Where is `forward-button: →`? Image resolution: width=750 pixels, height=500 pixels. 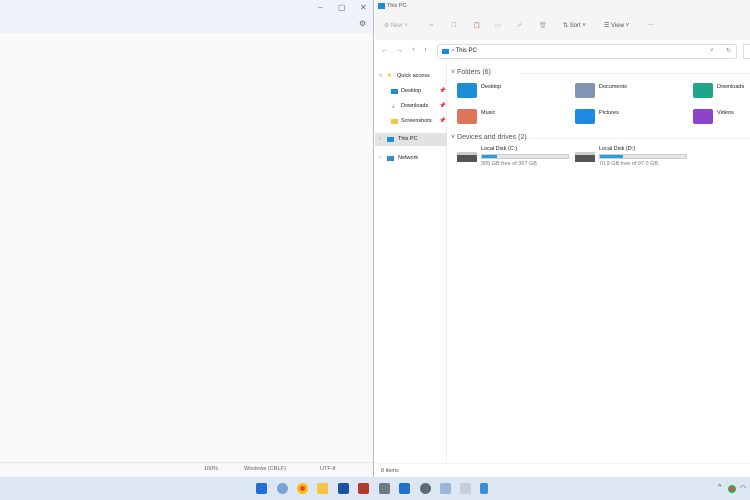
forward-button: → is located at coordinates (399, 50).